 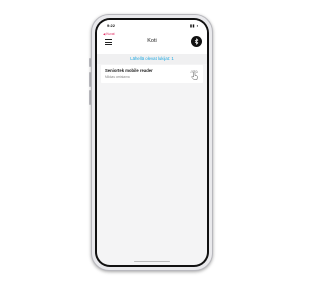 What do you see at coordinates (111, 25) in the screenshot?
I see `status-time: 9:22` at bounding box center [111, 25].